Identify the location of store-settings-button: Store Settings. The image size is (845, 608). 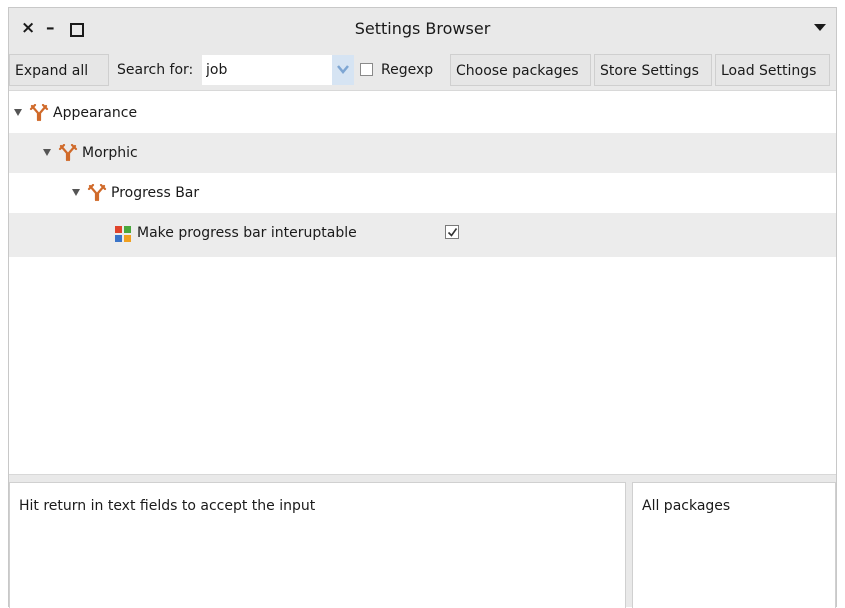
(653, 70).